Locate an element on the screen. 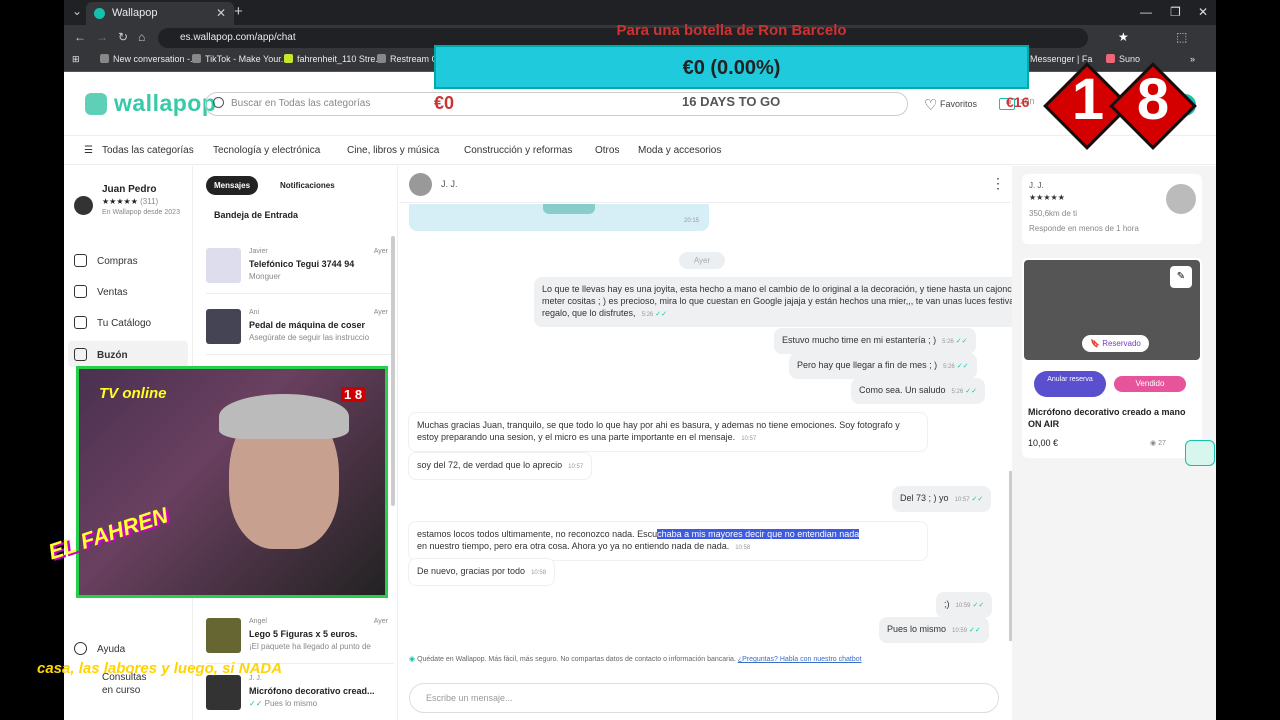 Image resolution: width=1280 pixels, height=720 pixels. category-tech: Tecnología y electrónica is located at coordinates (266, 150).